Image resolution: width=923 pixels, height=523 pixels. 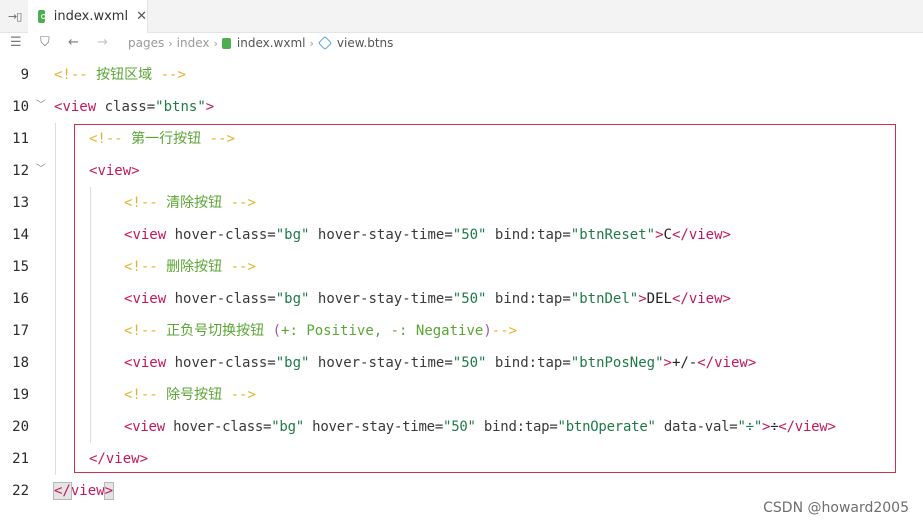 What do you see at coordinates (146, 43) in the screenshot?
I see `breadcrumb-pages: pages` at bounding box center [146, 43].